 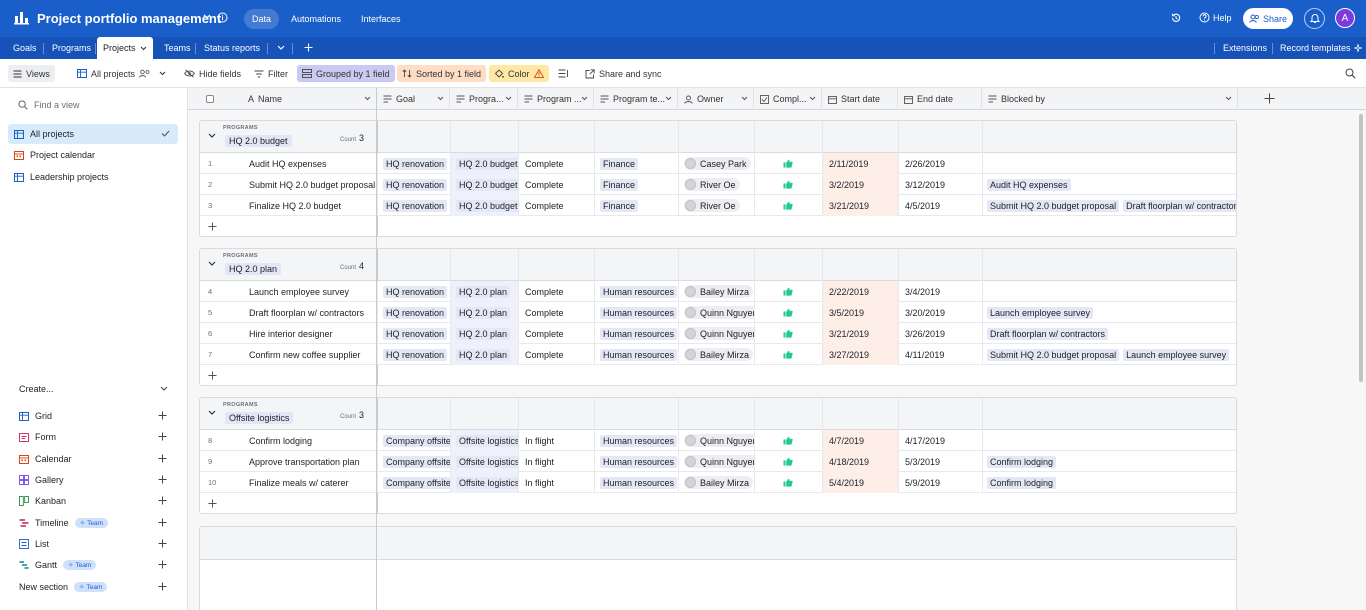 What do you see at coordinates (860, 99) in the screenshot?
I see `column-header-start-date: Start date` at bounding box center [860, 99].